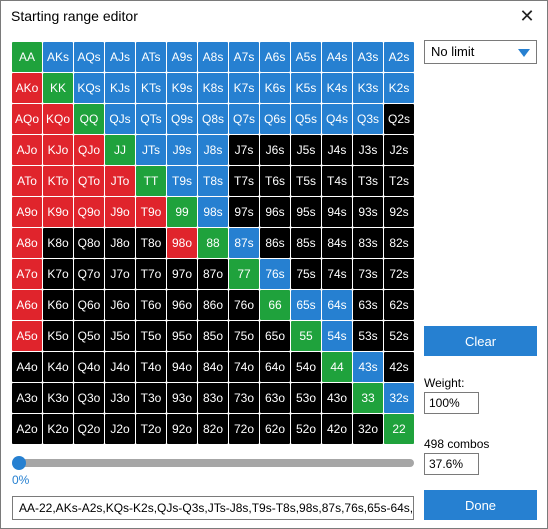 This screenshot has height=529, width=548. What do you see at coordinates (399, 88) in the screenshot?
I see `hand-cell: K2s` at bounding box center [399, 88].